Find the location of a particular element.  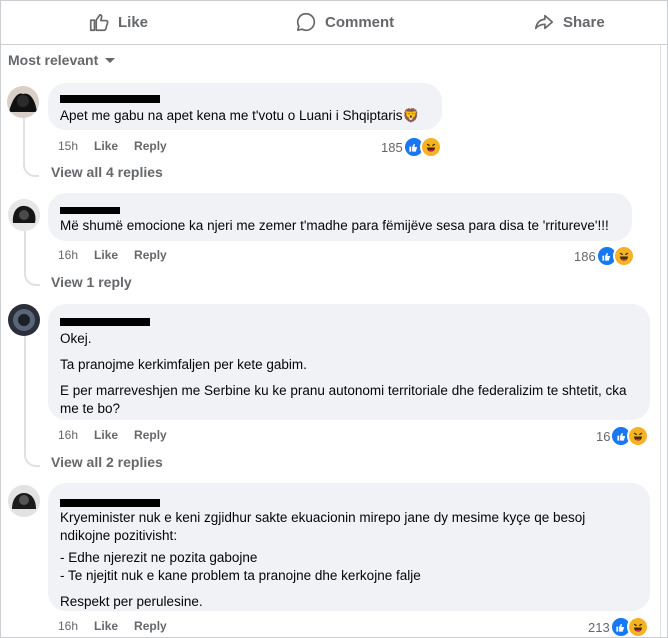

like-label: Like is located at coordinates (133, 22).